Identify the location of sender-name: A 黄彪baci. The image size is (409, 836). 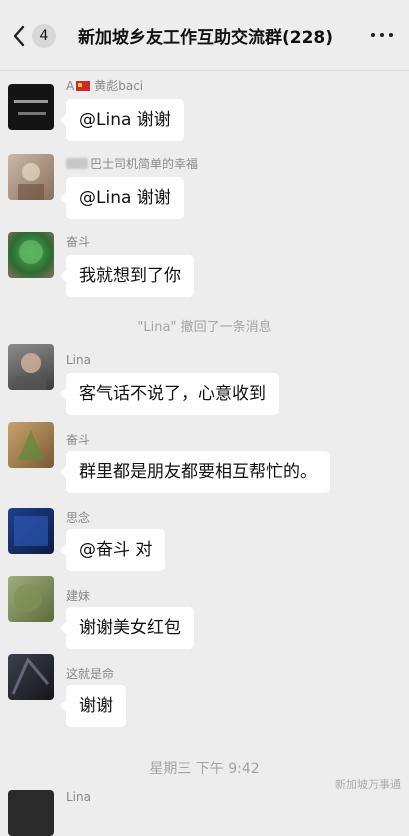
(105, 86).